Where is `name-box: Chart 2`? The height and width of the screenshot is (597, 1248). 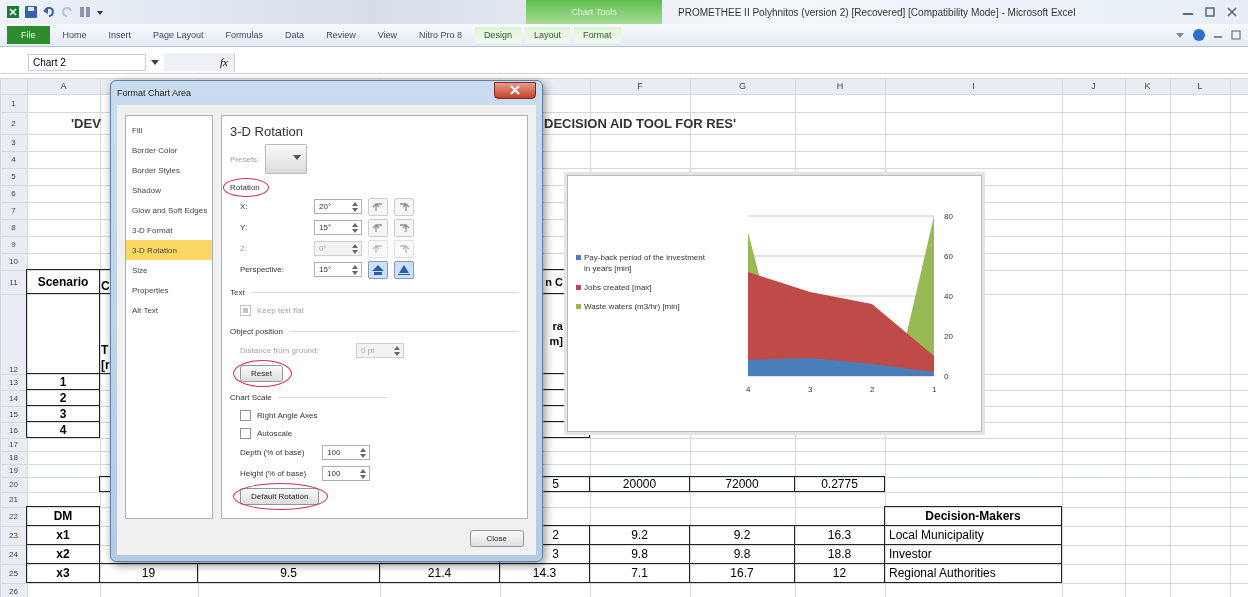
name-box: Chart 2 is located at coordinates (87, 62).